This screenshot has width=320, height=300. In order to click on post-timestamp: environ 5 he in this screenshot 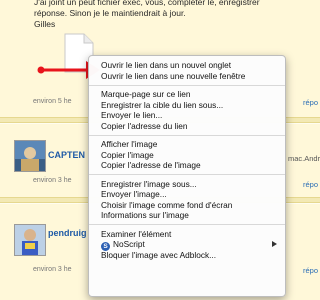, I will do `click(52, 101)`.